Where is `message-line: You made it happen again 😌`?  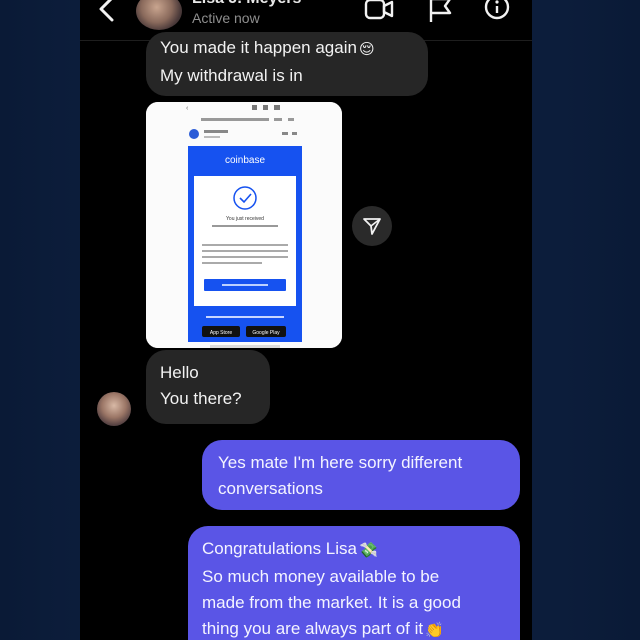 message-line: You made it happen again 😌 is located at coordinates (287, 49).